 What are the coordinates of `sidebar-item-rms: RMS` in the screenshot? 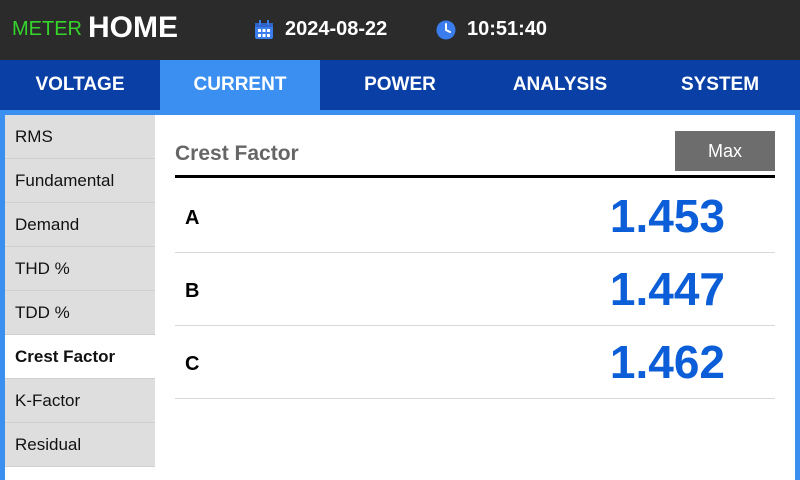 It's located at (80, 137).